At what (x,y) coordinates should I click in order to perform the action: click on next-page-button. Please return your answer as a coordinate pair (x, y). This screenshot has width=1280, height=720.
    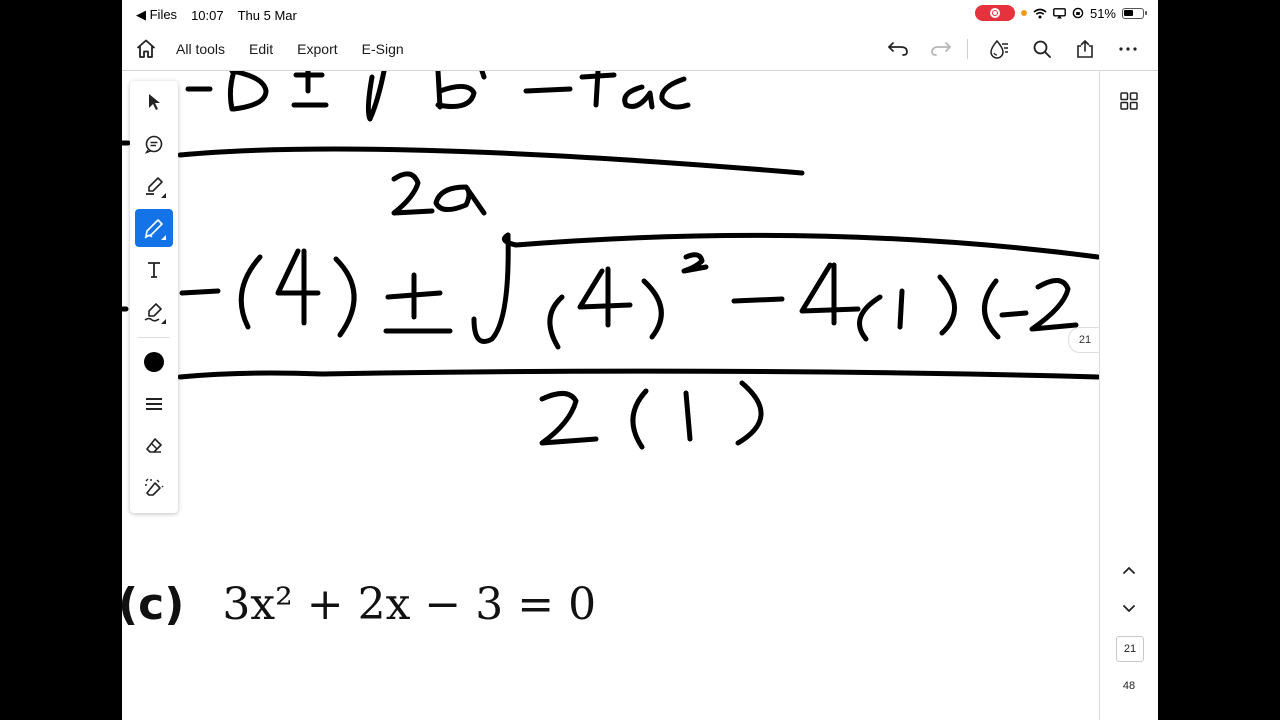
    Looking at the image, I should click on (1129, 609).